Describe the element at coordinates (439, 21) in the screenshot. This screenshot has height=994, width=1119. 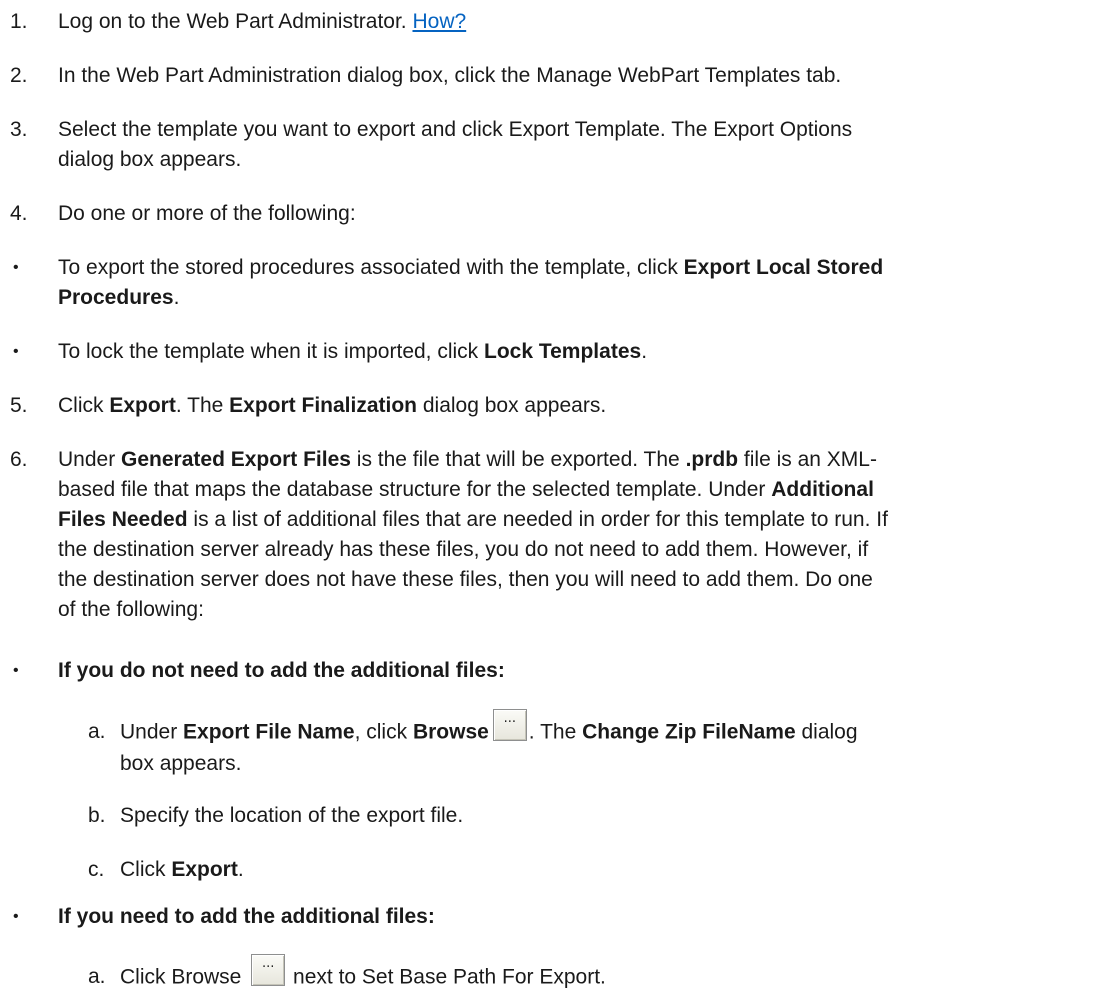
I see `how-link: How?` at that location.